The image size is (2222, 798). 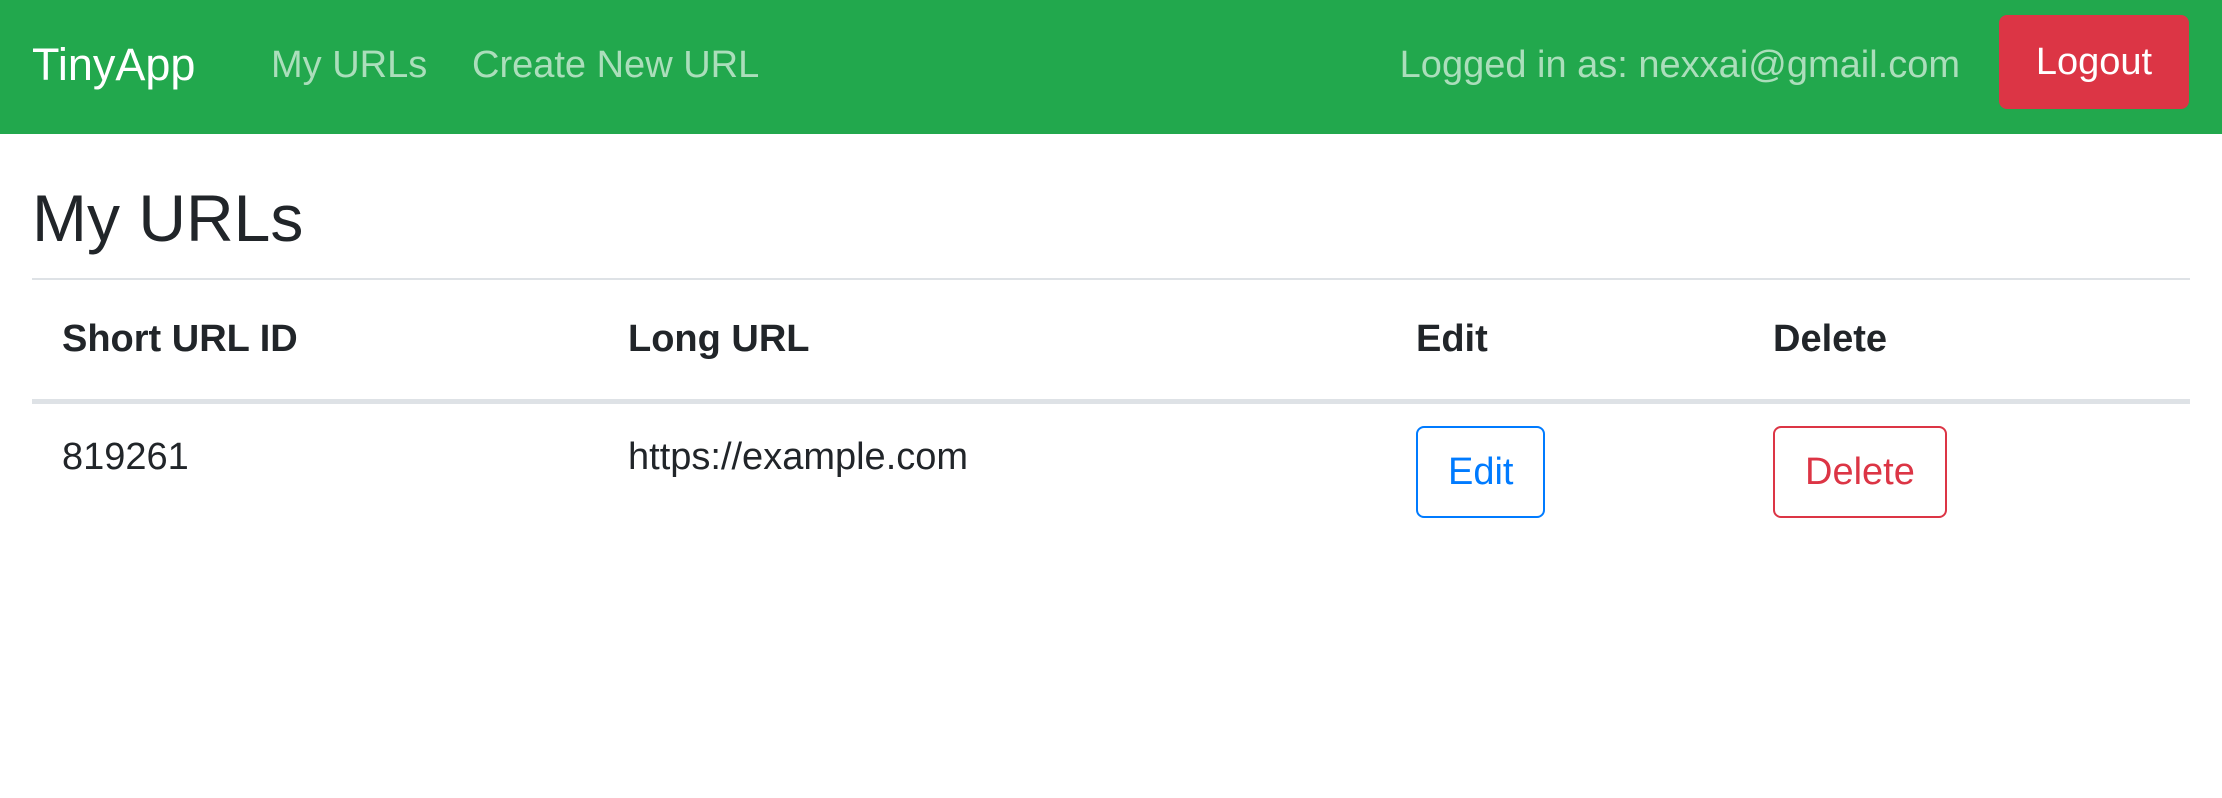 I want to click on long-url-cell: https://example.com, so click(x=798, y=456).